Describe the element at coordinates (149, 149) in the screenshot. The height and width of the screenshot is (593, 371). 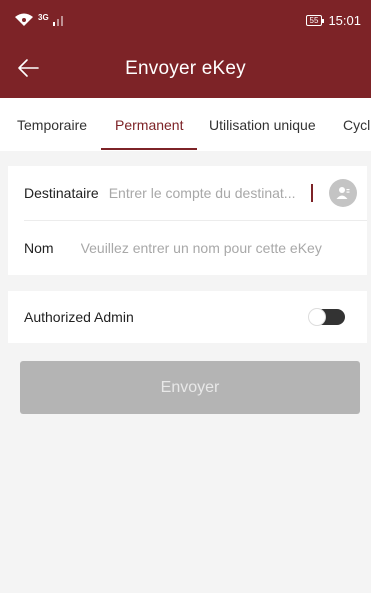
I see `active-tab-indicator` at that location.